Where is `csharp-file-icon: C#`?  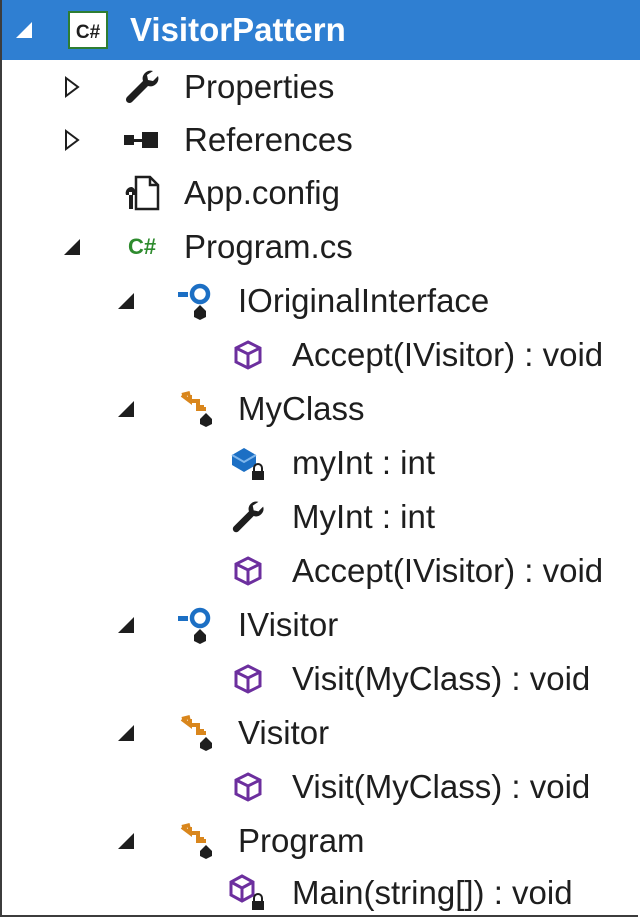
csharp-file-icon: C# is located at coordinates (142, 247).